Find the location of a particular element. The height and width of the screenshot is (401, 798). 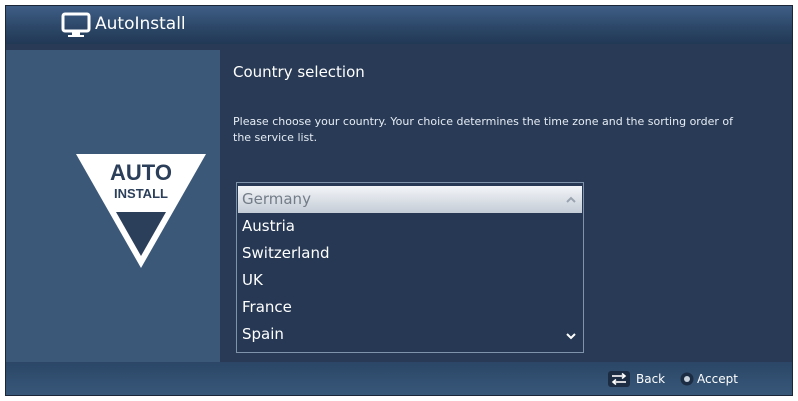

list-item: Spain is located at coordinates (410, 334).